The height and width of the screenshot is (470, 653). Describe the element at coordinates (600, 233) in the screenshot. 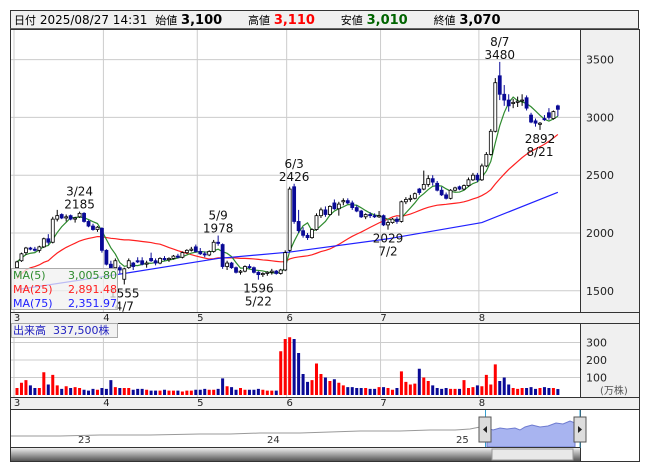

I see `price-tick-label: 2000` at that location.